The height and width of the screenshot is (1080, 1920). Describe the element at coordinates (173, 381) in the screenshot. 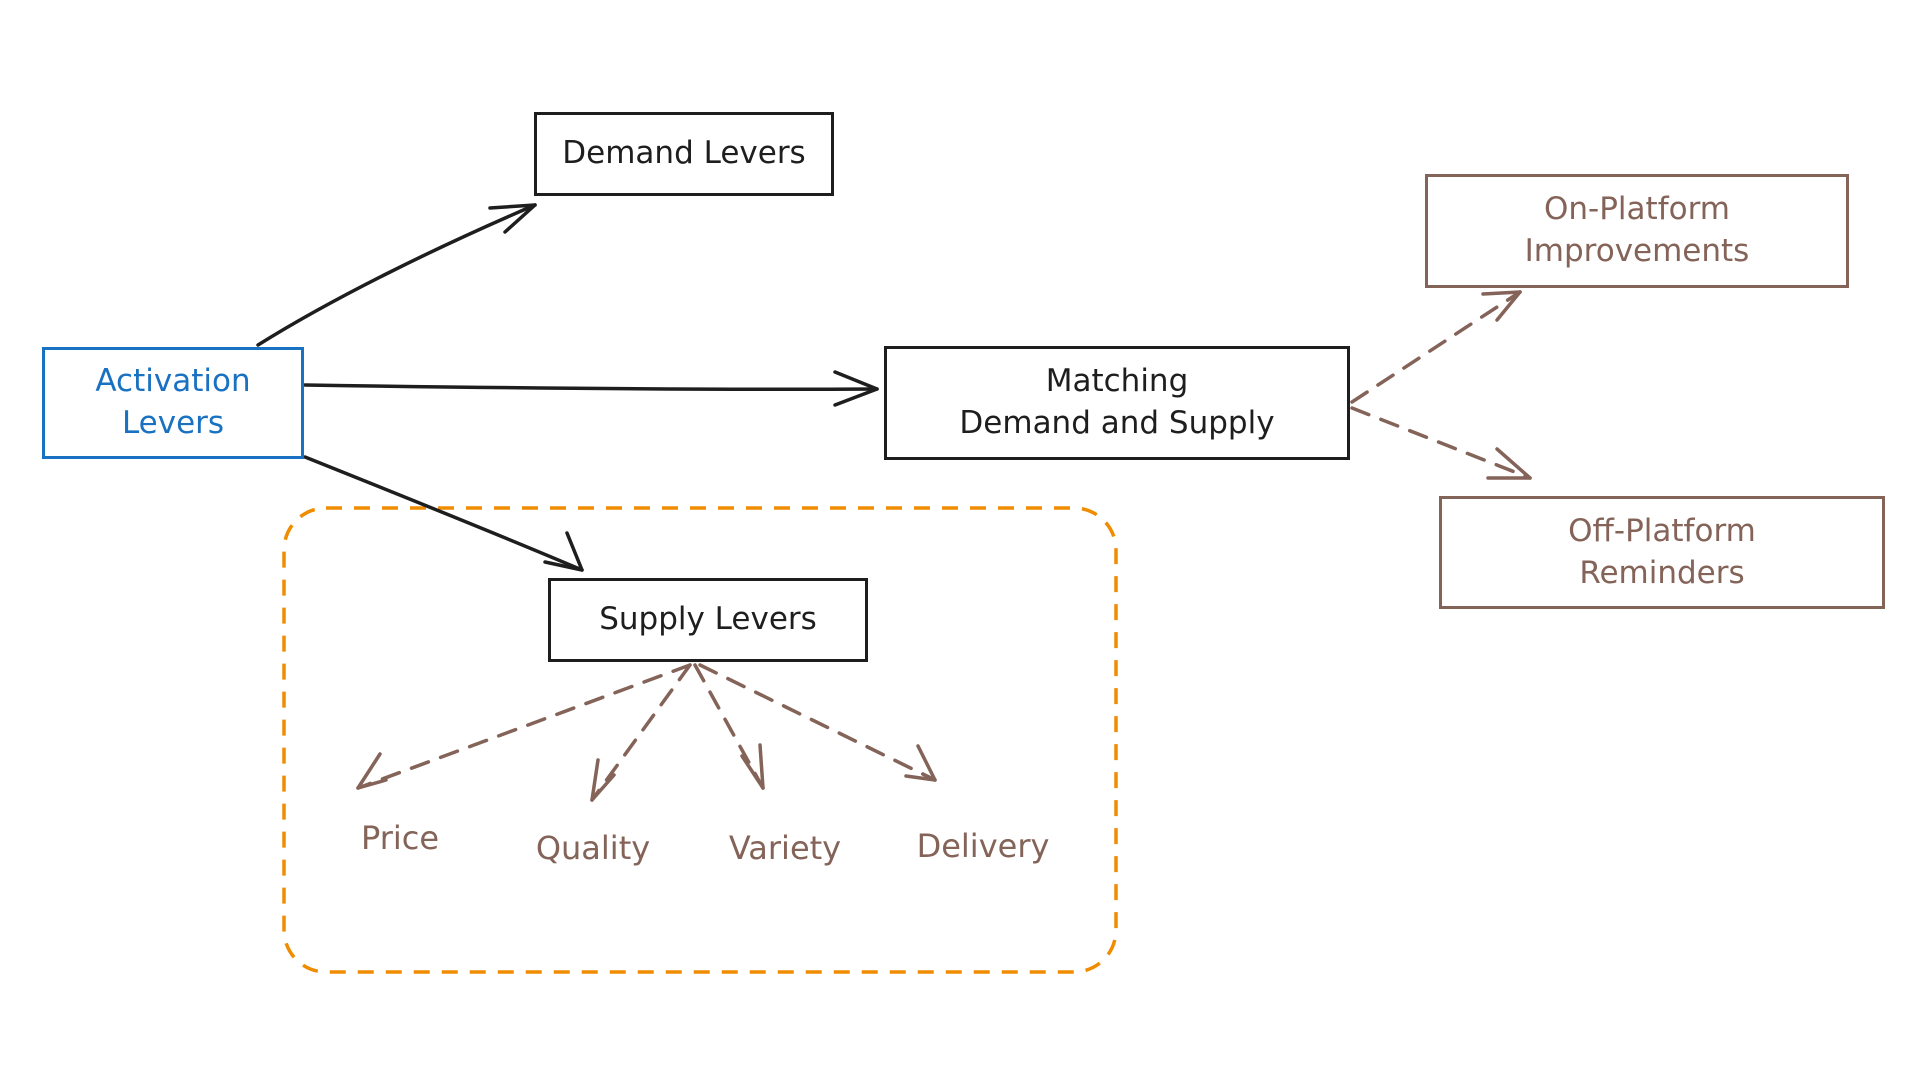

I see `activation-levers-line1: Activation` at that location.